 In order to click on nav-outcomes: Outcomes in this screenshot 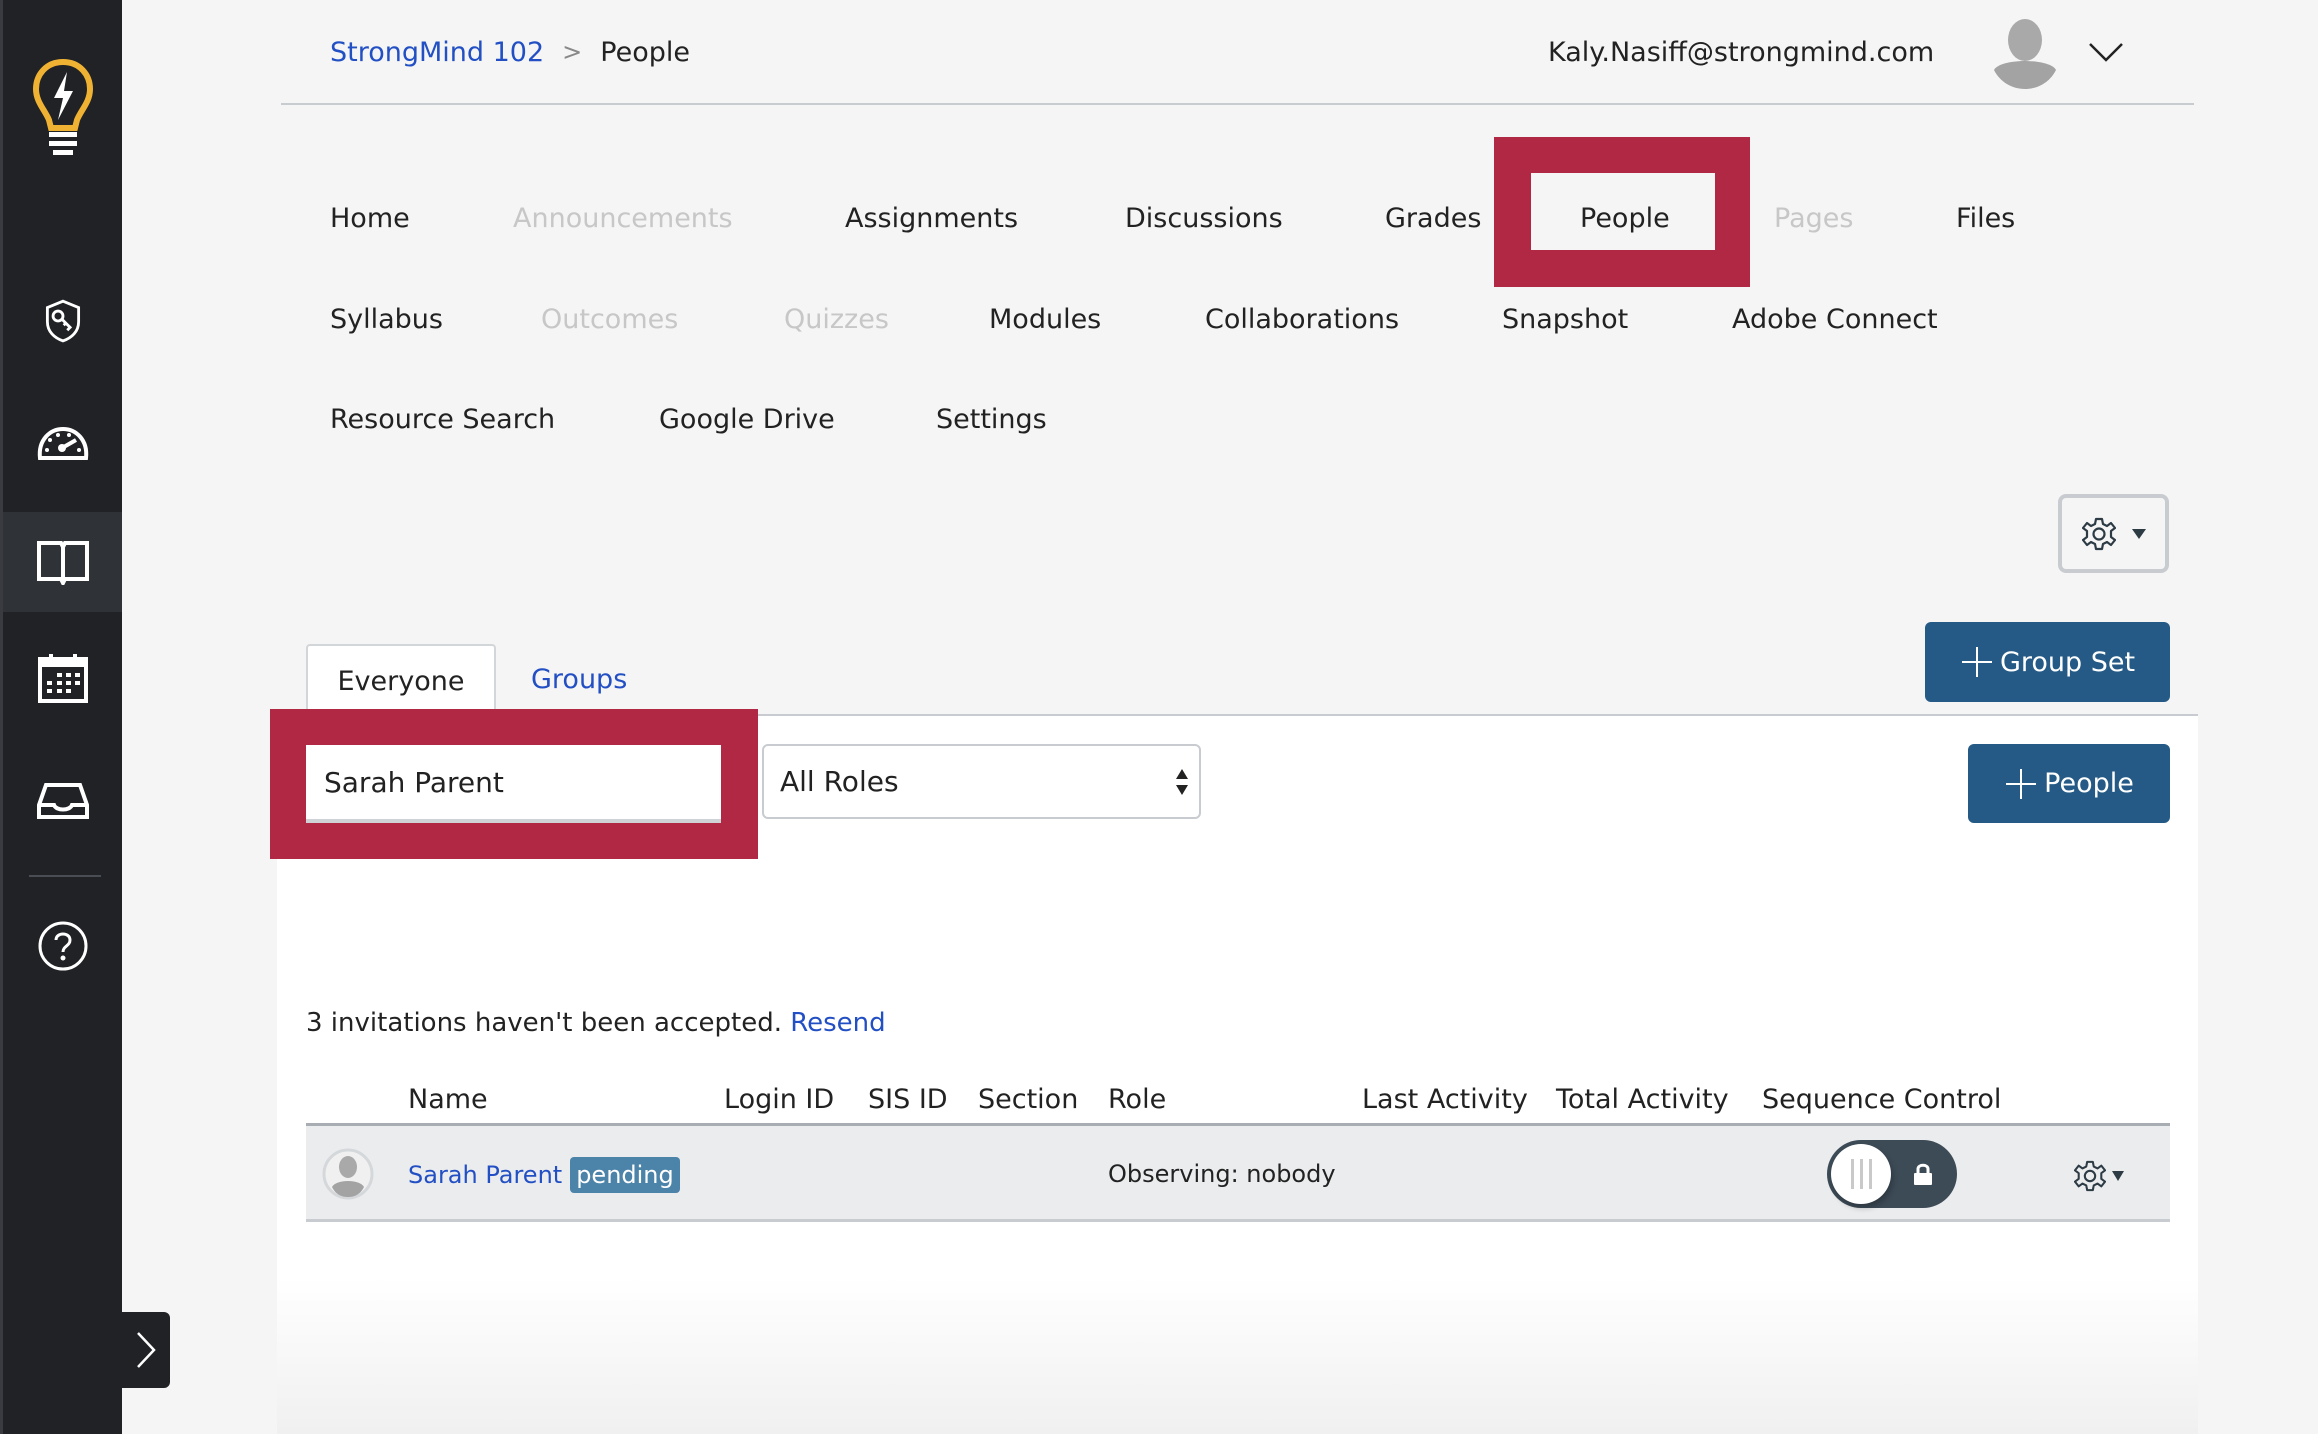, I will do `click(609, 320)`.